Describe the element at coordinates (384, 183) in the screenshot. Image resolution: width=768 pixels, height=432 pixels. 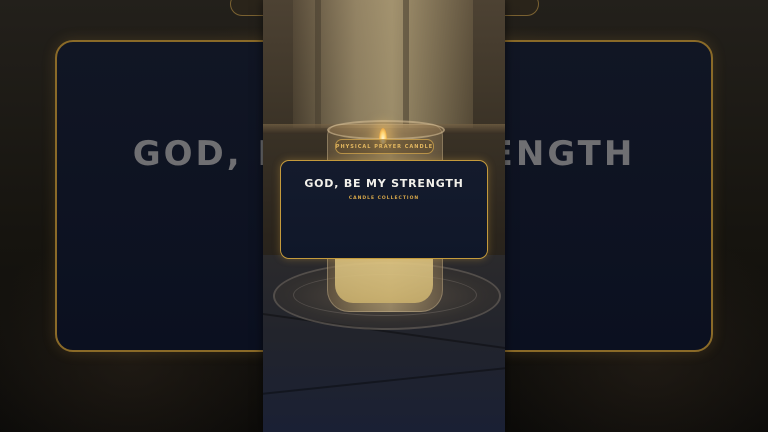
I see `card-title: GOD, BE MY STRENGTH` at that location.